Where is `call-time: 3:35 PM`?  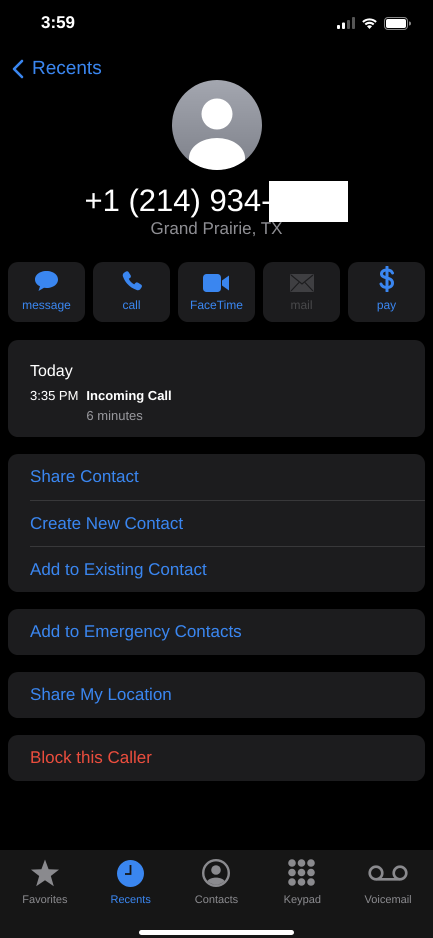 call-time: 3:35 PM is located at coordinates (54, 396).